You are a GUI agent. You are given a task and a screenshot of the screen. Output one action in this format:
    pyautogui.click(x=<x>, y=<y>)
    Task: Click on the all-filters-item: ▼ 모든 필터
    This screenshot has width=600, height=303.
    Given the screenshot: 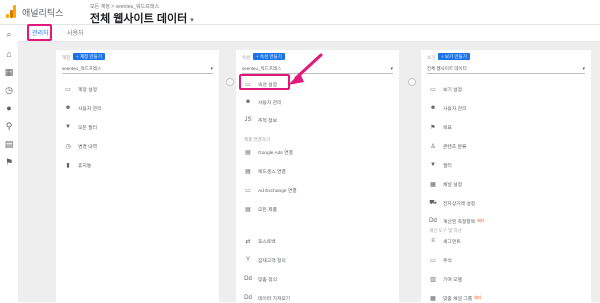 What is the action you would take?
    pyautogui.click(x=80, y=127)
    